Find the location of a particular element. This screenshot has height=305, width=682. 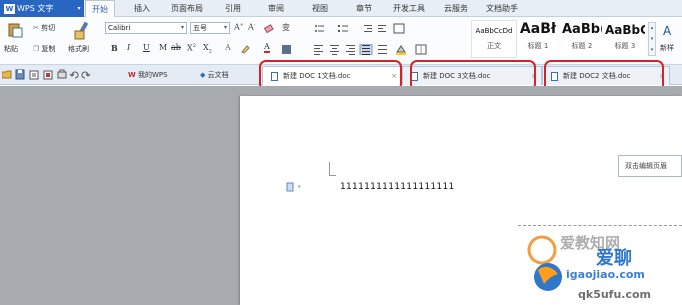

paste-icon is located at coordinates (15, 30).